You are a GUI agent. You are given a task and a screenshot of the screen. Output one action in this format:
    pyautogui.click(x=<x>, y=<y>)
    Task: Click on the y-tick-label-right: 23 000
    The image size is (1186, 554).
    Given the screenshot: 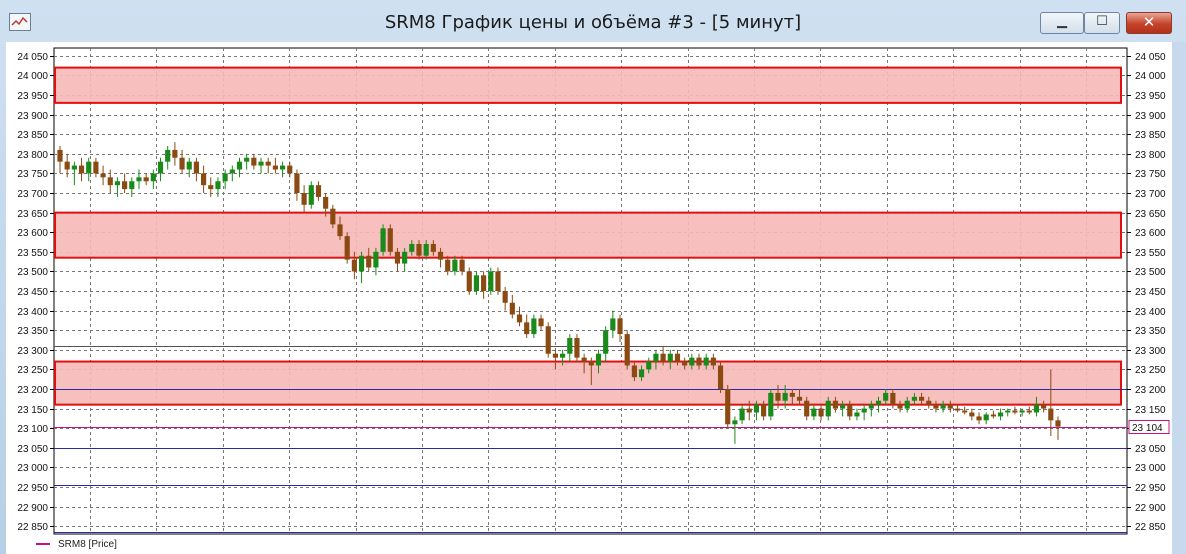 What is the action you would take?
    pyautogui.click(x=1150, y=468)
    